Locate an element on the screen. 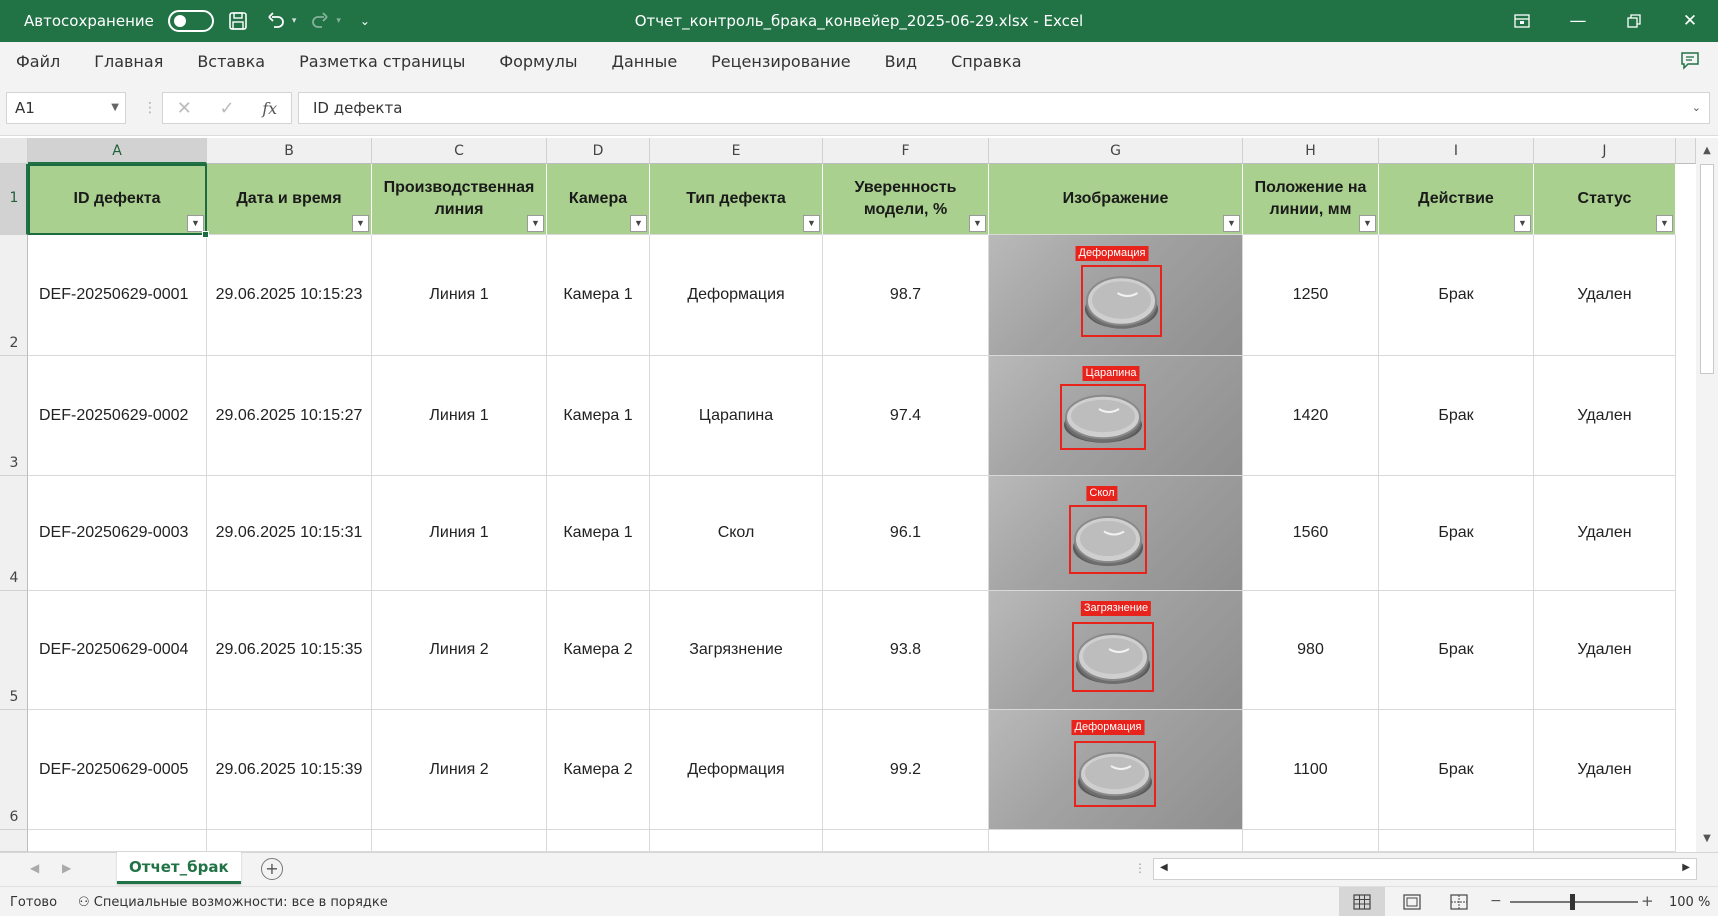 The height and width of the screenshot is (916, 1718). cell-position: 1250 is located at coordinates (1311, 295).